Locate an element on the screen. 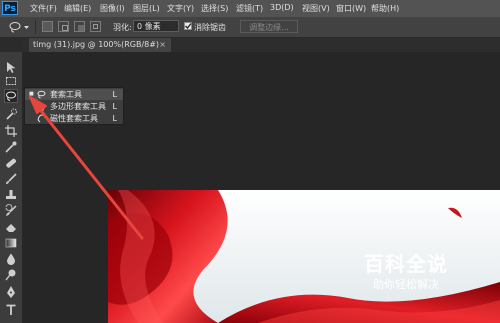 This screenshot has height=323, width=500. watermark-subtitle: 助你轻松解决 is located at coordinates (406, 284).